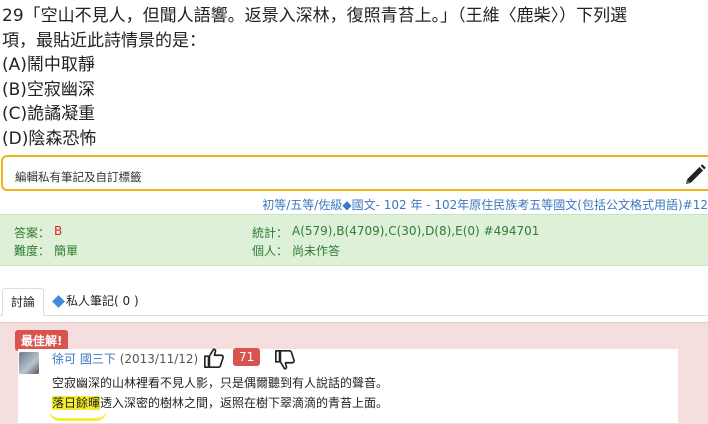 This screenshot has height=424, width=708. Describe the element at coordinates (220, 403) in the screenshot. I see `answer-line-2: 落日餘暉透入深密的樹林之間，返照在樹下翠滴滴的青苔上面。` at that location.